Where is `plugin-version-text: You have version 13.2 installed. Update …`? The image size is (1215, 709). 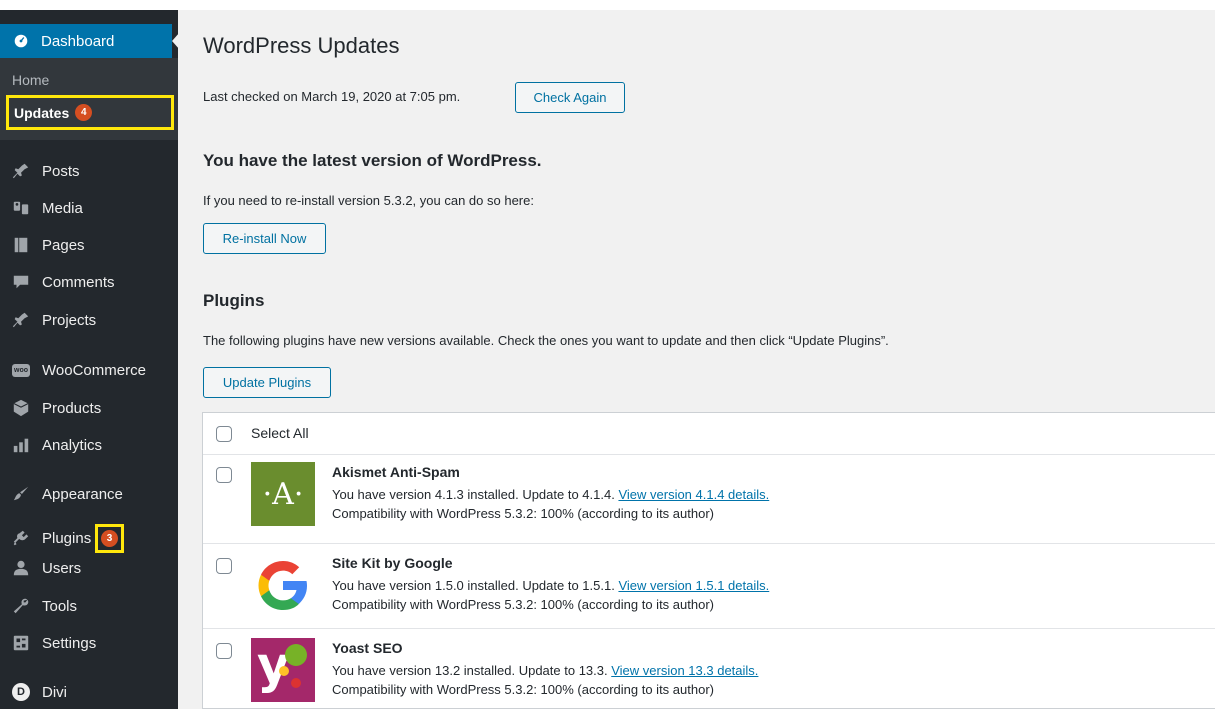 plugin-version-text: You have version 13.2 installed. Update … is located at coordinates (470, 670).